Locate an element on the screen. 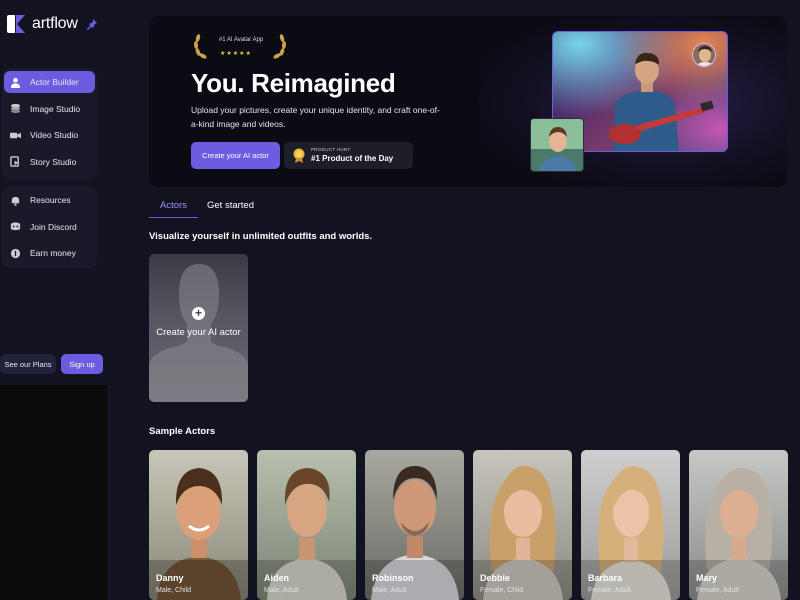  sidebar-item-label: Image Studio is located at coordinates (55, 108).